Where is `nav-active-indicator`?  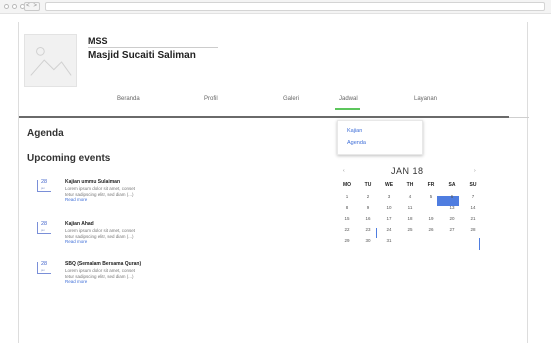 nav-active-indicator is located at coordinates (347, 109).